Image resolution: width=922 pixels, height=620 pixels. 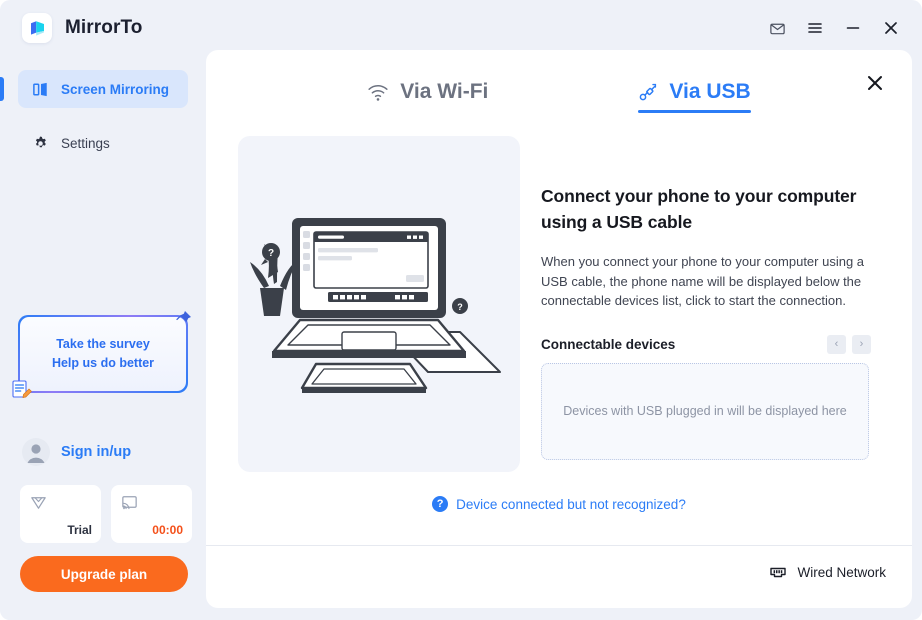 I want to click on device-next-button: ›, so click(x=861, y=344).